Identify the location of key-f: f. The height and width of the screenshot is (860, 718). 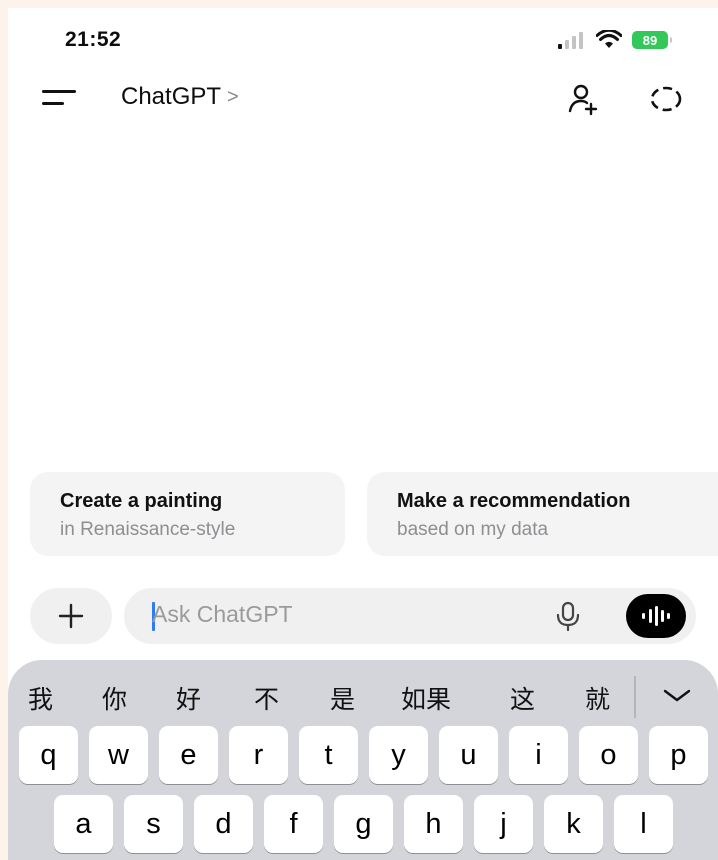
(293, 824).